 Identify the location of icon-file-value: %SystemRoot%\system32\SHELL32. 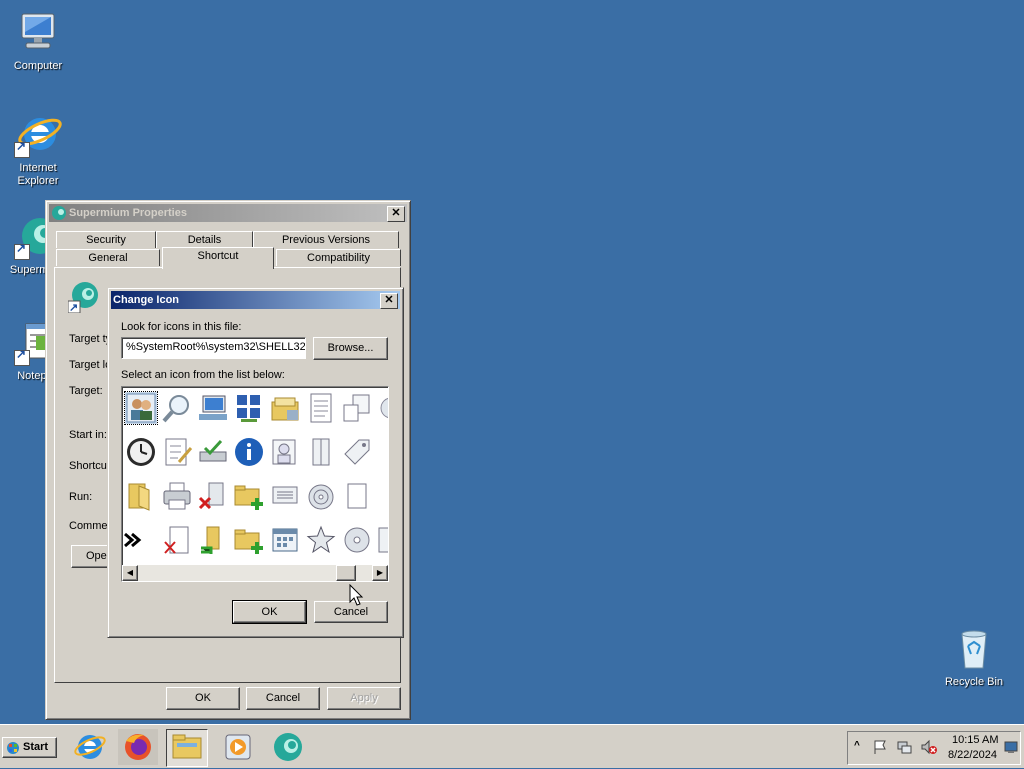
(216, 347).